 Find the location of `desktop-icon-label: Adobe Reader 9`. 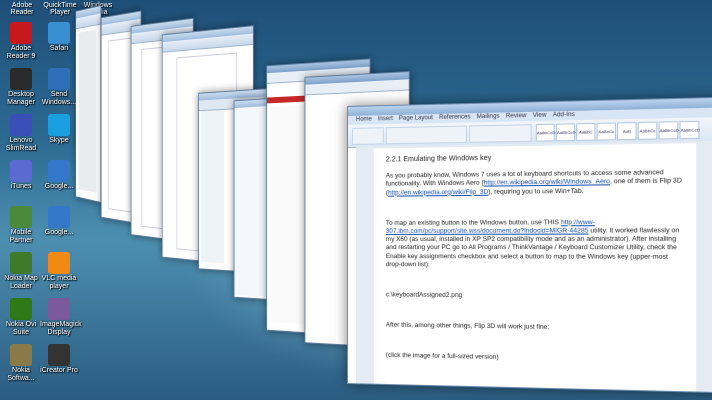

desktop-icon-label: Adobe Reader 9 is located at coordinates (21, 52).